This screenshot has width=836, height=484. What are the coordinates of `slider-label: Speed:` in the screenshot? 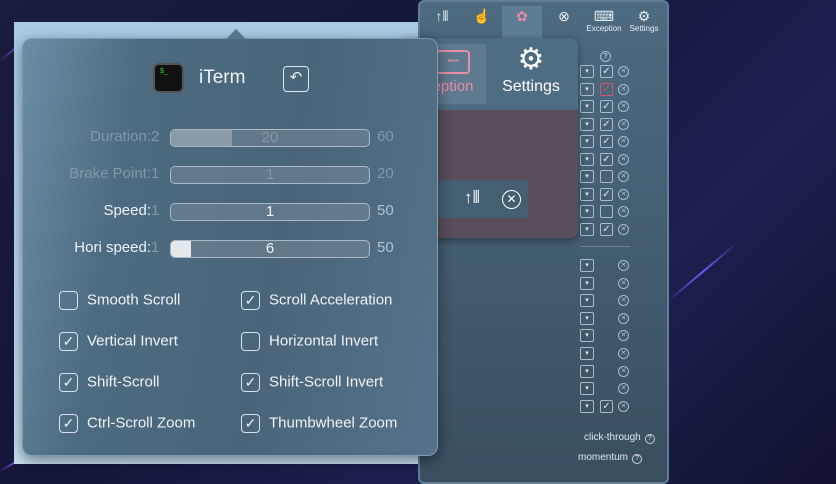 It's located at (127, 210).